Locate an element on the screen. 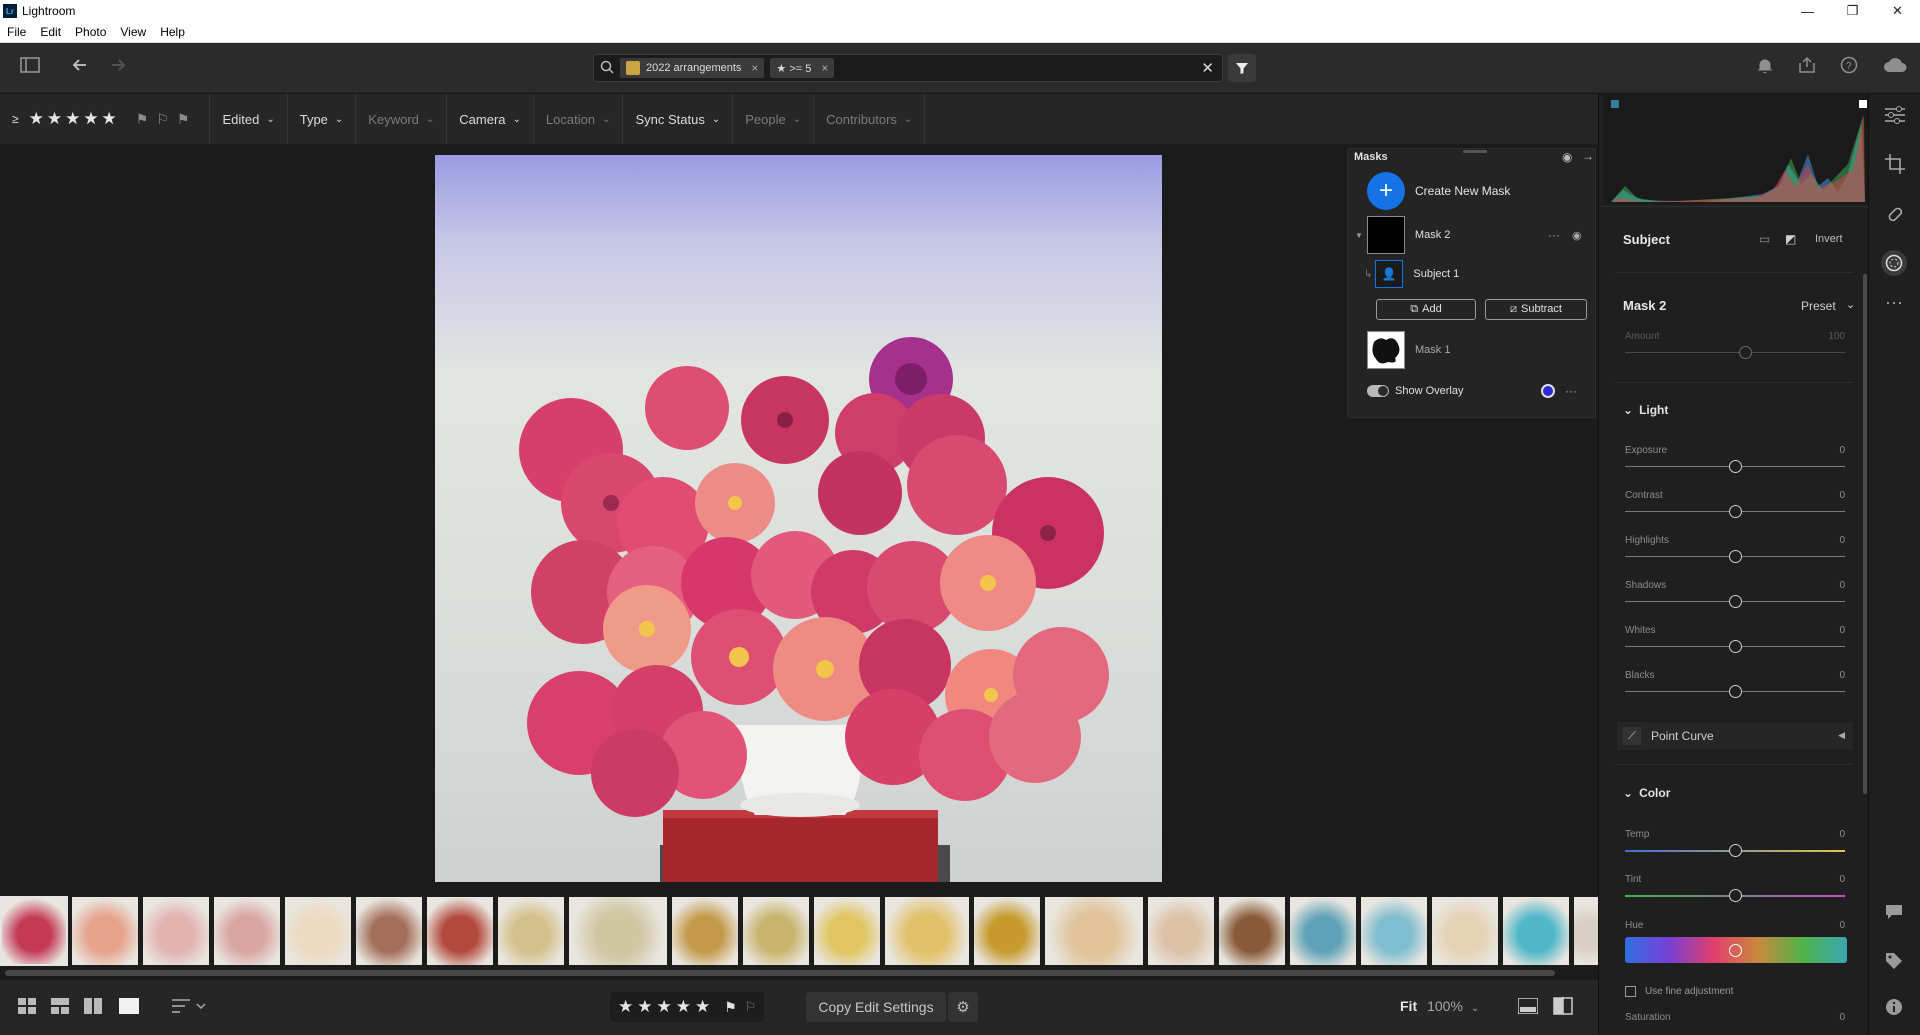 The image size is (1920, 1035). help-icon: ? is located at coordinates (1849, 67).